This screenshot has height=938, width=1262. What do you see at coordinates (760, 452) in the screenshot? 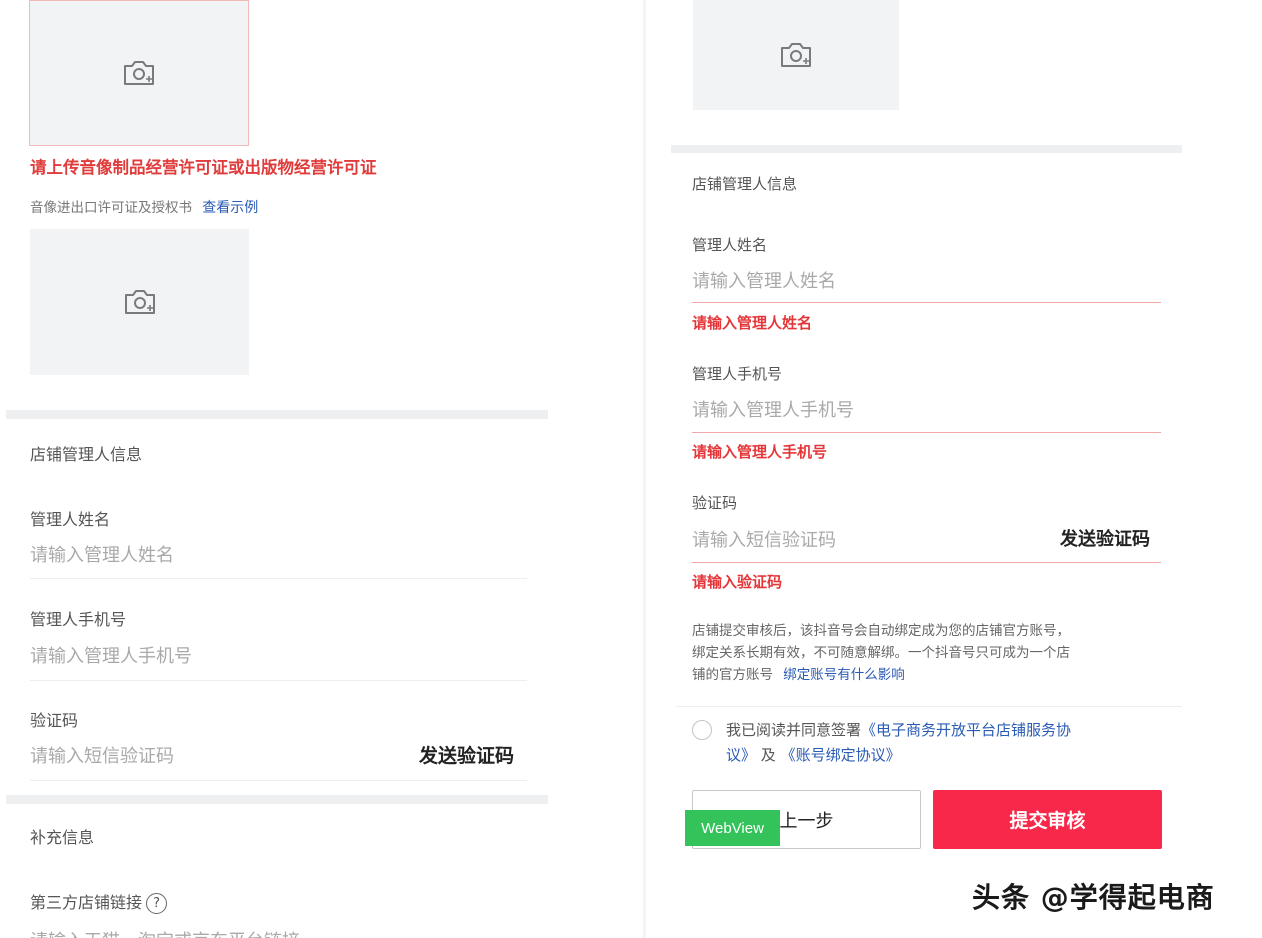
I see `manager-phone-error: 请输入管理人手机号` at bounding box center [760, 452].